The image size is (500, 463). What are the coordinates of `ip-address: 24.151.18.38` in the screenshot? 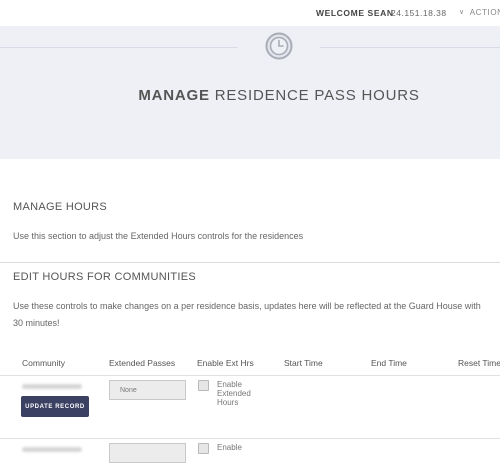 It's located at (419, 13).